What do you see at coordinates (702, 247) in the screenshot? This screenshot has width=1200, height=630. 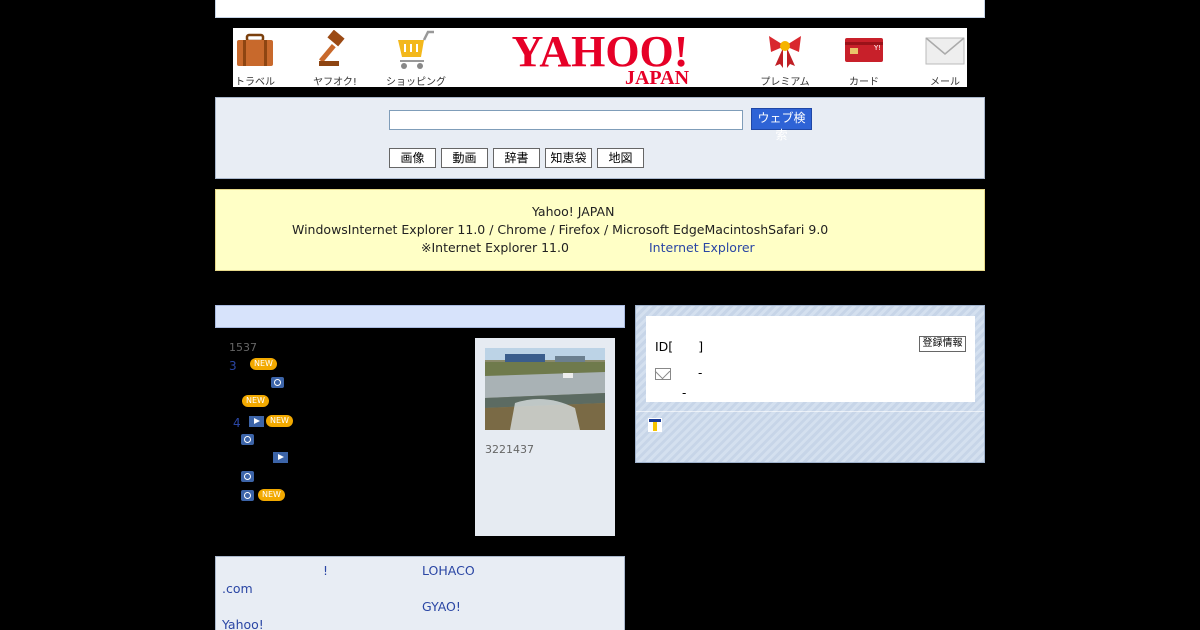 I see `notice-ie-link: Internet Explorer` at bounding box center [702, 247].